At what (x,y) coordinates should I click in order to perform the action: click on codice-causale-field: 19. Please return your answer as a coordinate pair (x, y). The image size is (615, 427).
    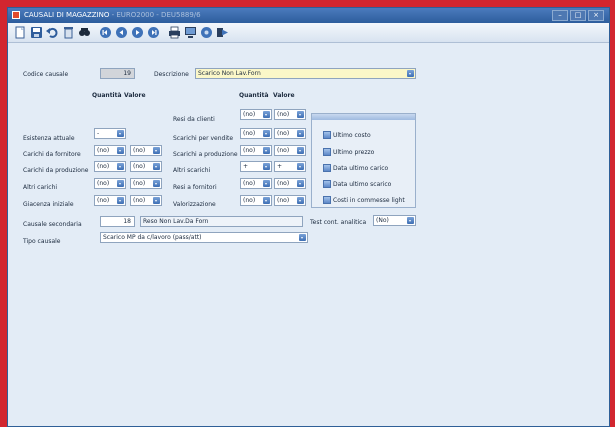
    Looking at the image, I should click on (117, 73).